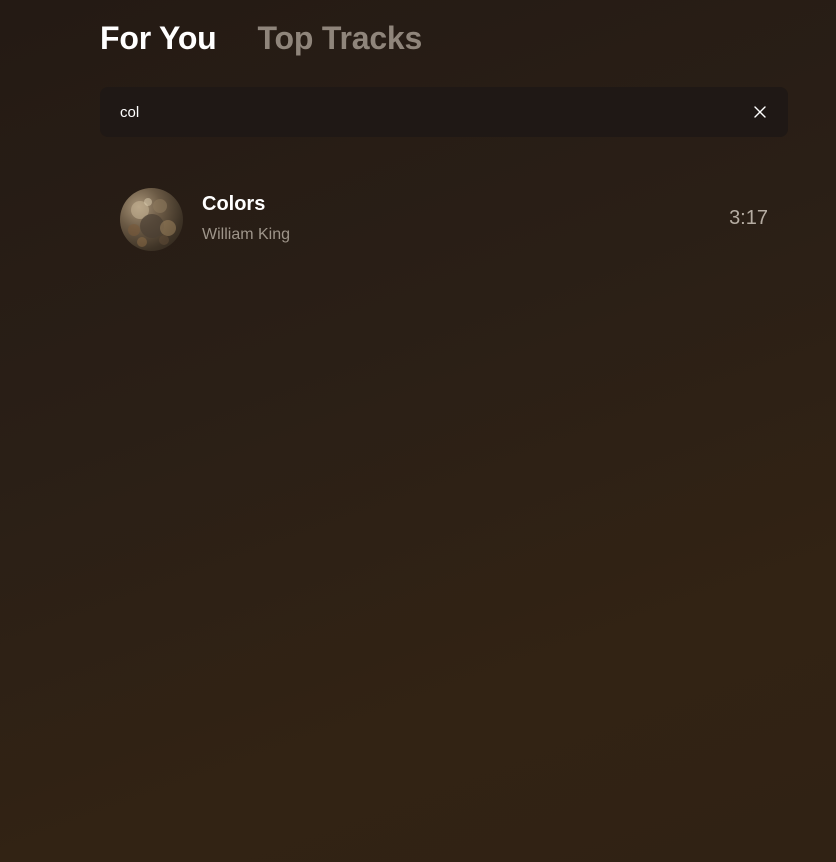  I want to click on track-duration: 3:17, so click(748, 218).